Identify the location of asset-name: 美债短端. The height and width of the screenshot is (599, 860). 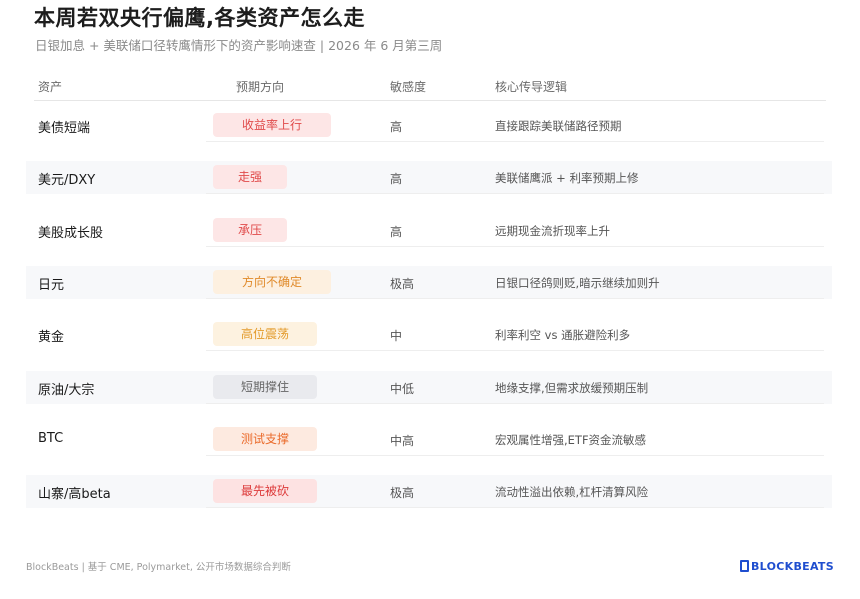
(64, 128).